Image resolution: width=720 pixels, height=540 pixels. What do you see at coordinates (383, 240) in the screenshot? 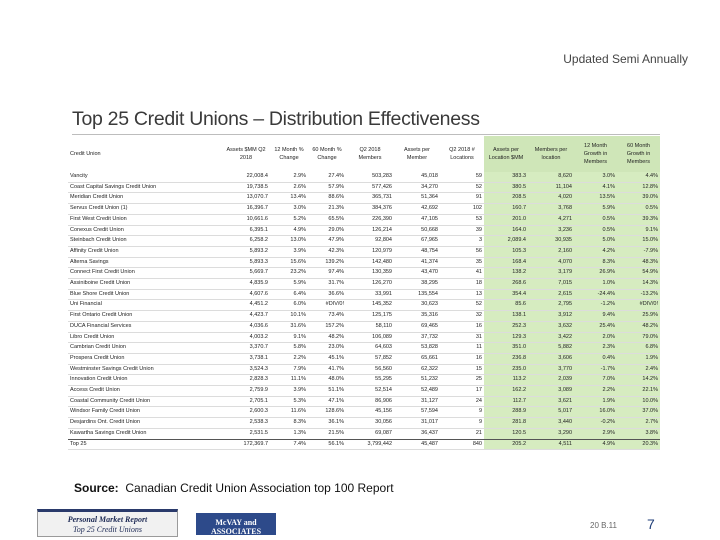
I see `table-cell: 92,804` at bounding box center [383, 240].